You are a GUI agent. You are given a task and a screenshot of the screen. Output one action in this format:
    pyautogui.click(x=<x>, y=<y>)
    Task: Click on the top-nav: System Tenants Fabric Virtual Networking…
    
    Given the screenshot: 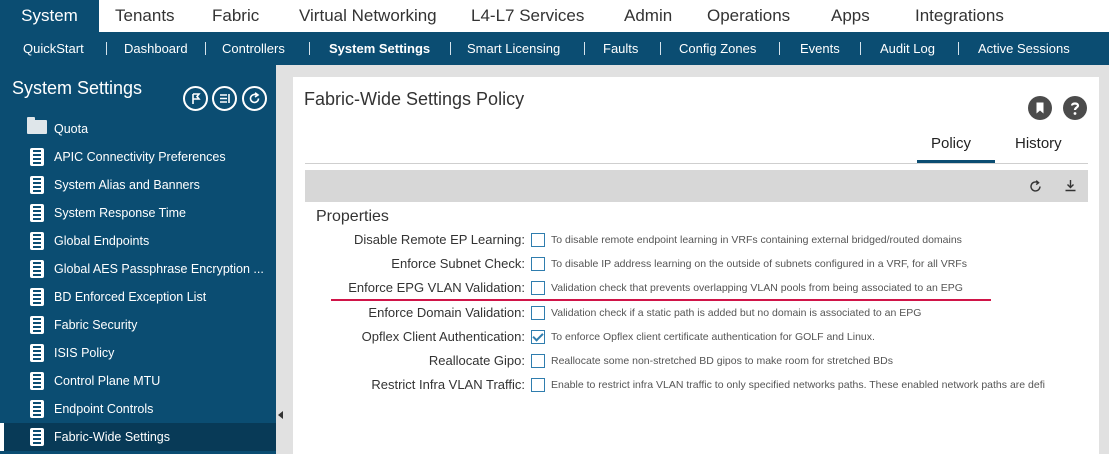 What is the action you would take?
    pyautogui.click(x=554, y=16)
    